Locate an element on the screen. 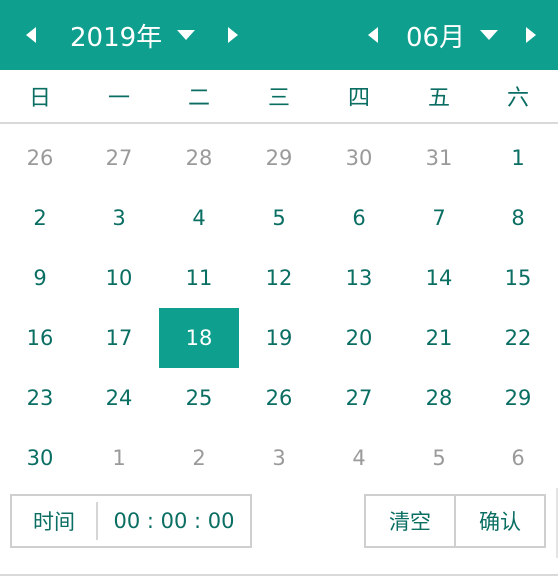 The image size is (558, 576). day-cell: 10 is located at coordinates (119, 278).